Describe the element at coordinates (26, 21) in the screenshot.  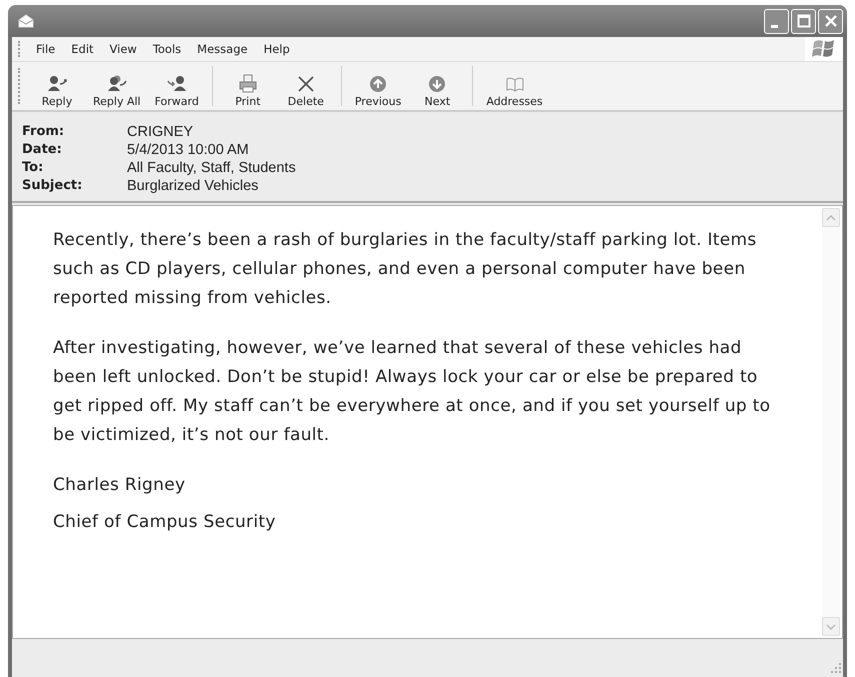
I see `envelope-icon` at that location.